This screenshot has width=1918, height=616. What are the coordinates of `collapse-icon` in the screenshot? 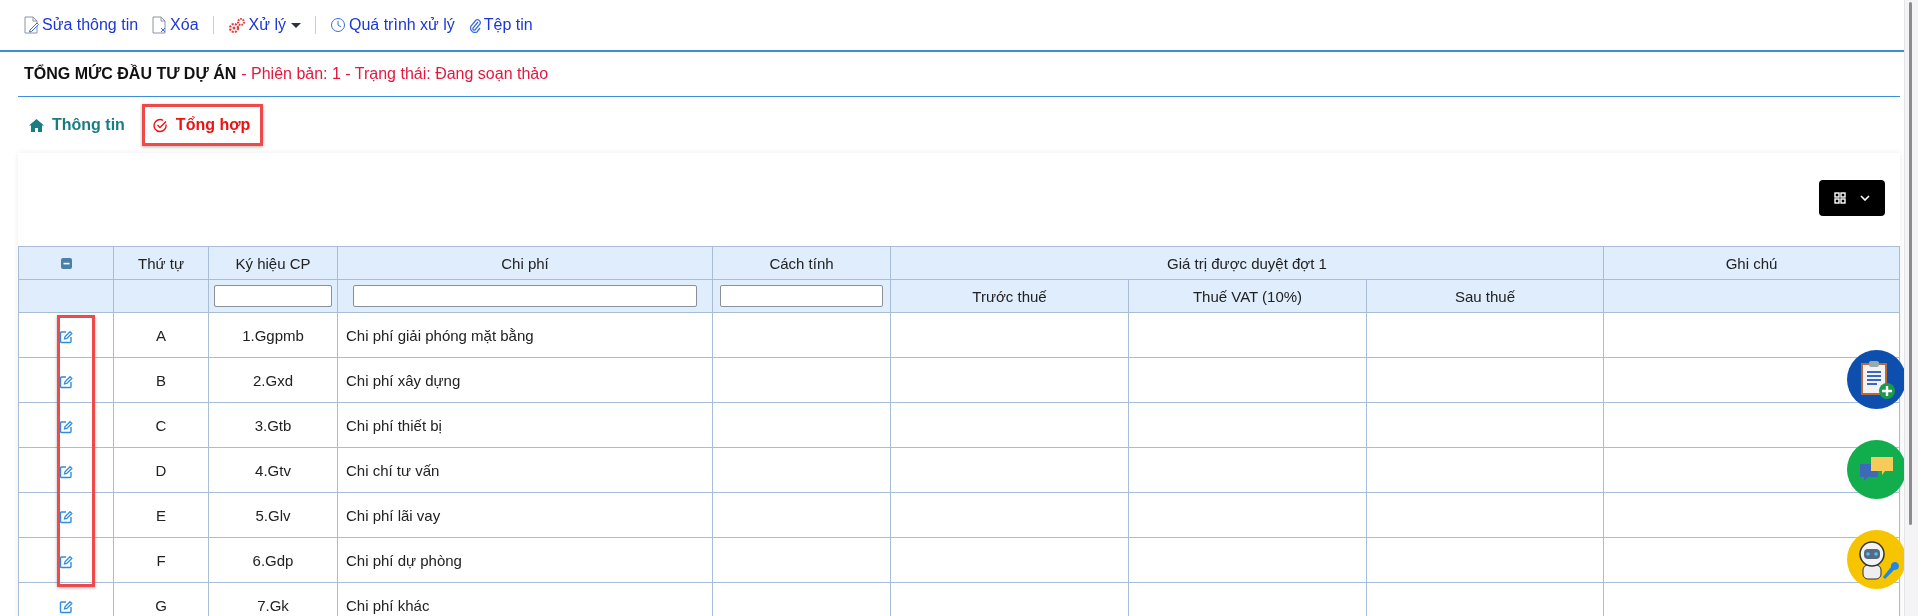 It's located at (66, 263).